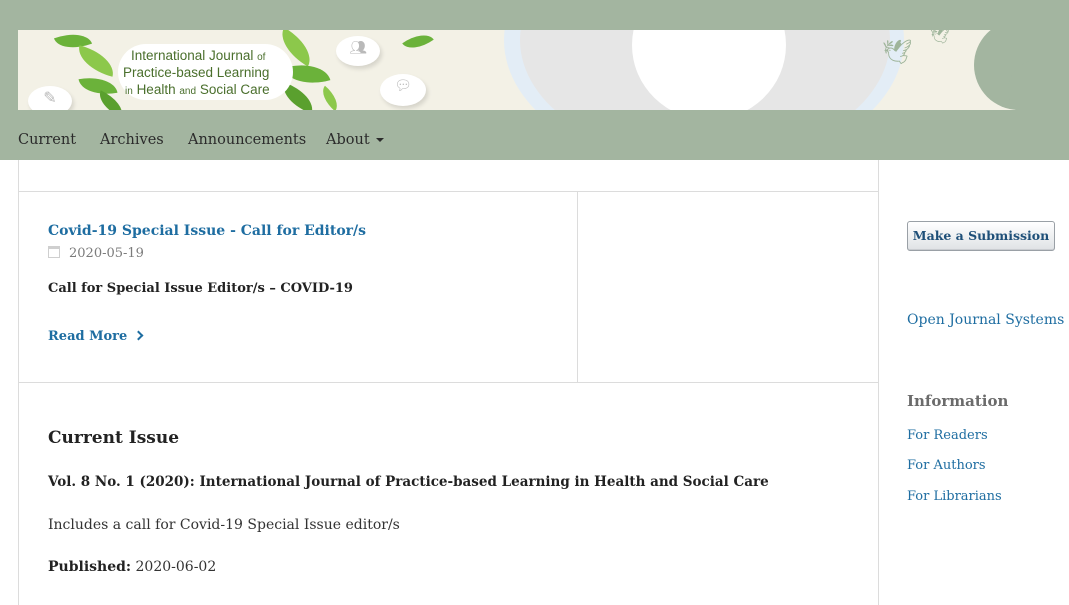 This screenshot has width=1069, height=605. What do you see at coordinates (403, 86) in the screenshot?
I see `chat-icon: 💬︎` at bounding box center [403, 86].